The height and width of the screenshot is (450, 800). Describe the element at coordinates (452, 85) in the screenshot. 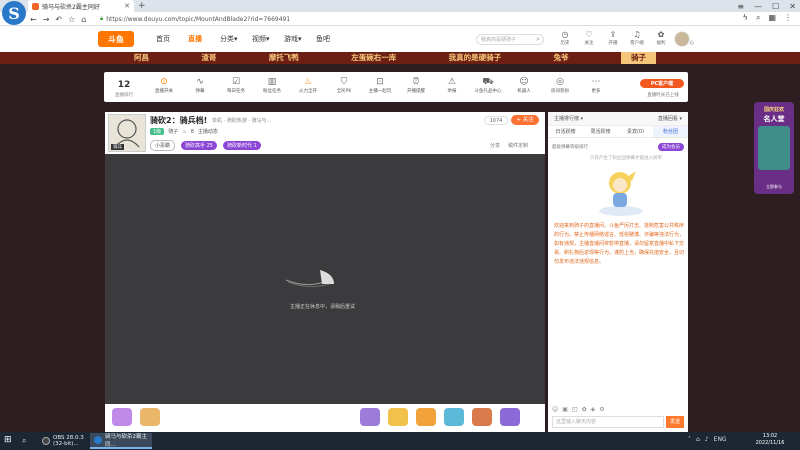

I see `toolbar-item: ⚠ 举报` at that location.